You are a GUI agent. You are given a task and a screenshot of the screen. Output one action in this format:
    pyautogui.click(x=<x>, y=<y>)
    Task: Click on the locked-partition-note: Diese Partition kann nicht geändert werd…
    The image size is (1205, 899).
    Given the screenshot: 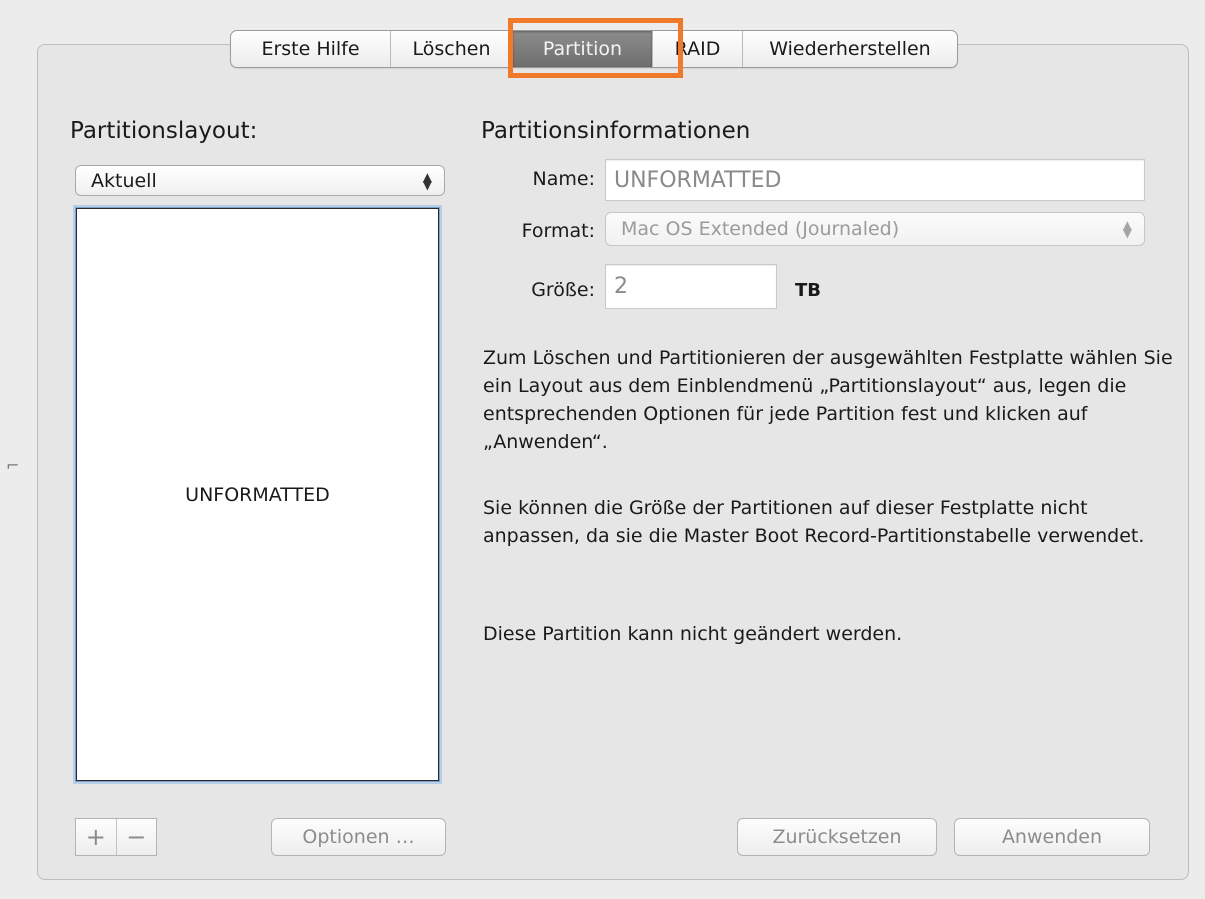 What is the action you would take?
    pyautogui.click(x=693, y=634)
    